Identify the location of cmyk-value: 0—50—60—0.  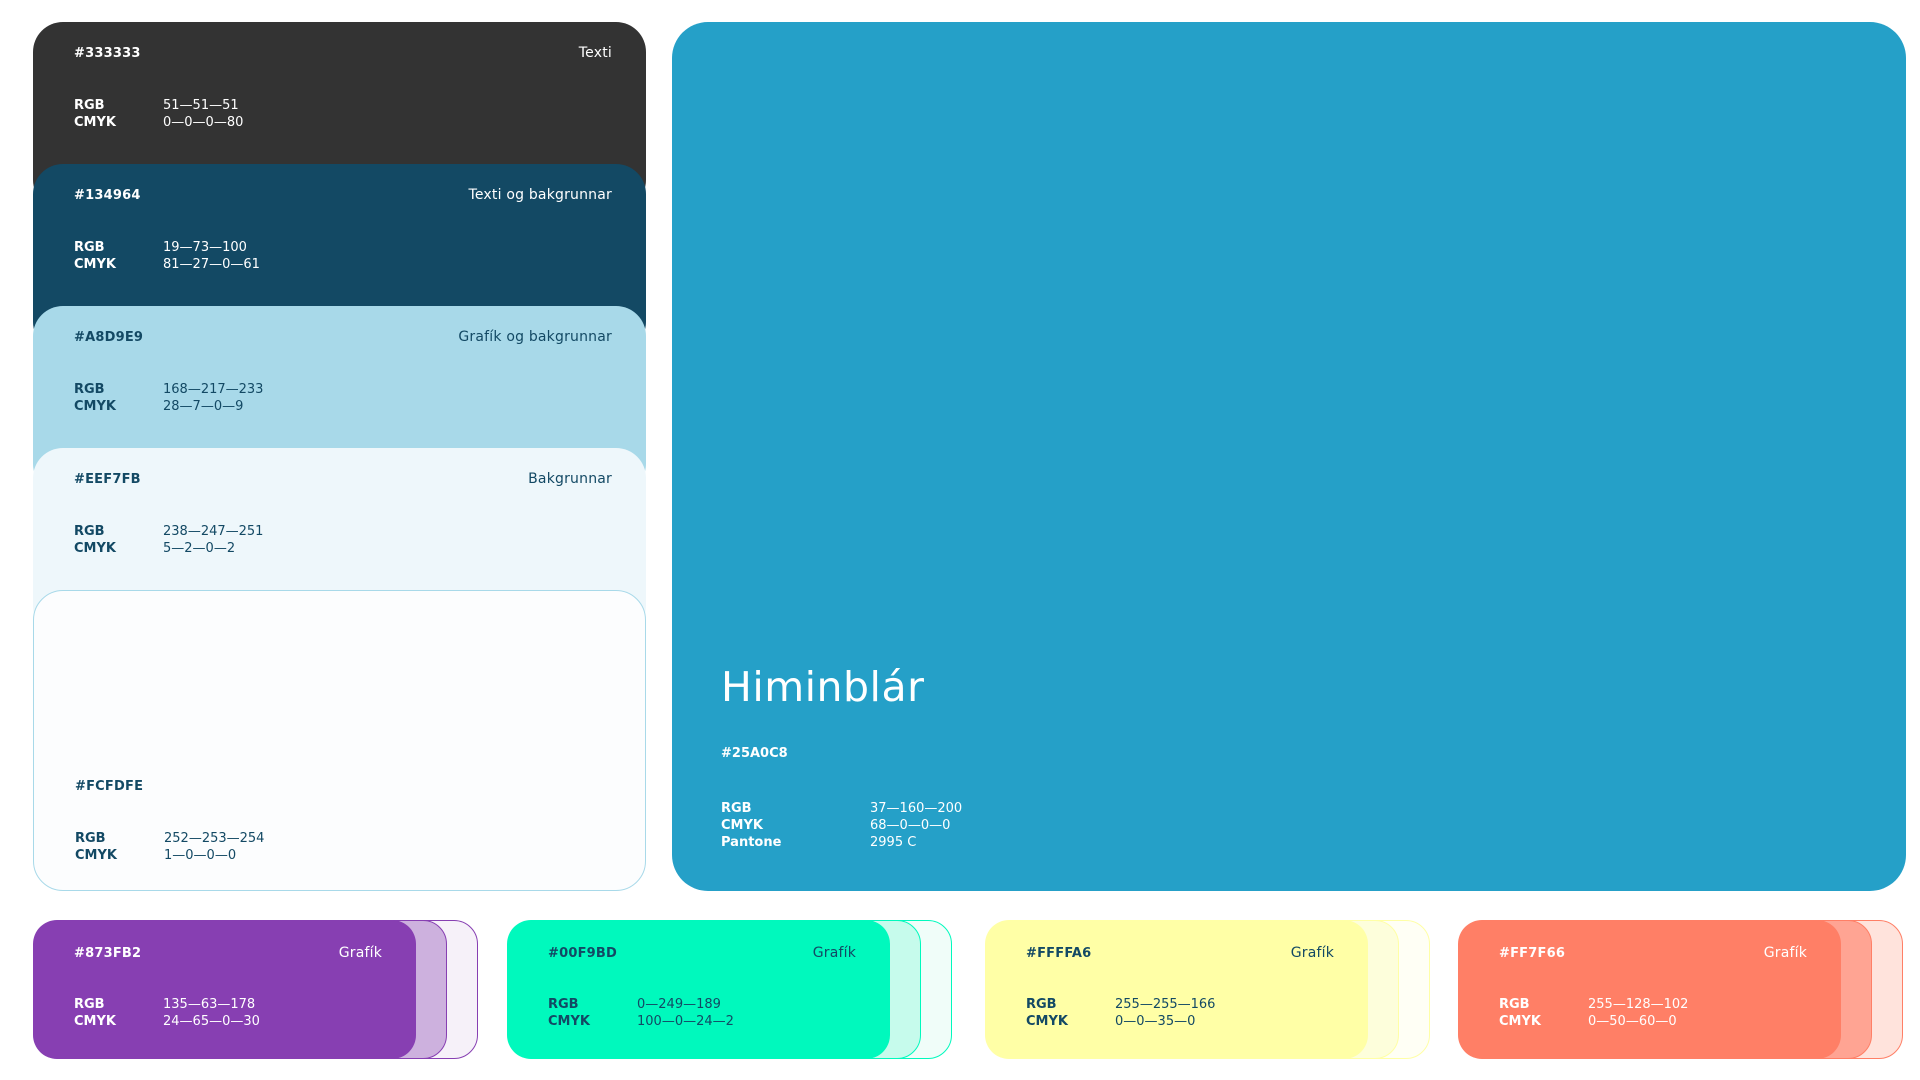
(1632, 1021).